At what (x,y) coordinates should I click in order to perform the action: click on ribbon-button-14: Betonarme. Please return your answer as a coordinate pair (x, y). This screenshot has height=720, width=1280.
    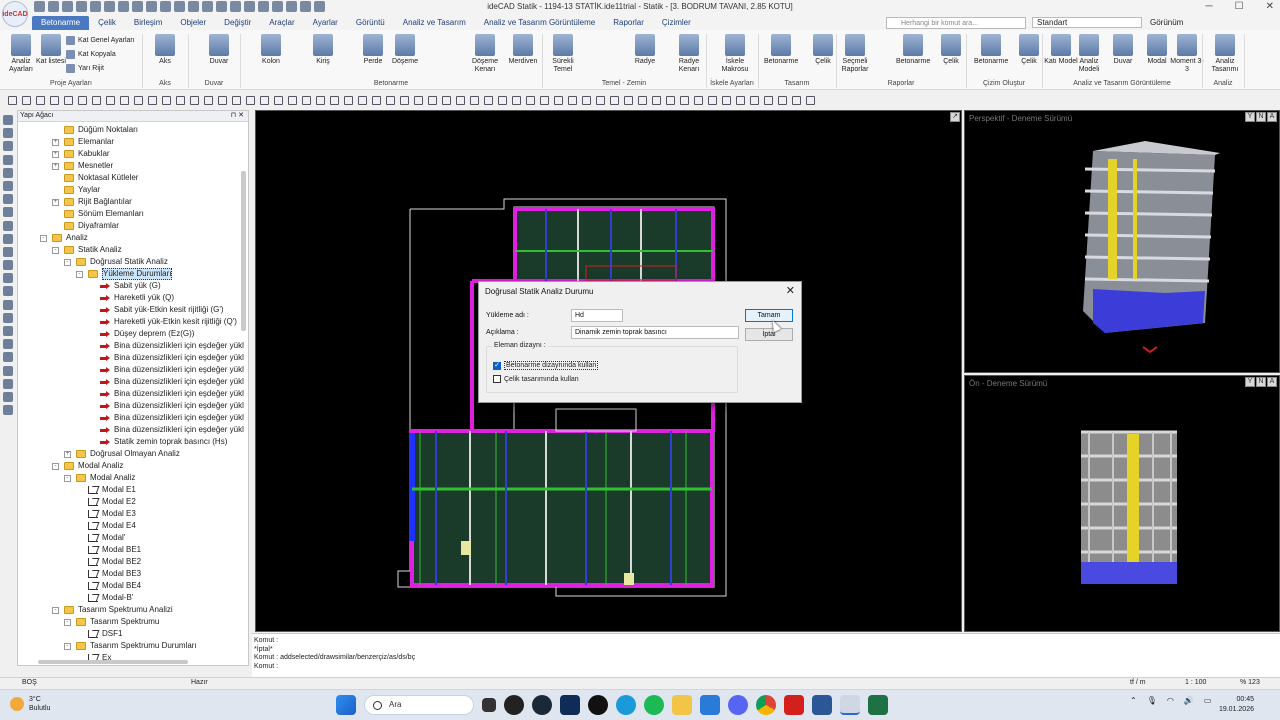
    Looking at the image, I should click on (781, 50).